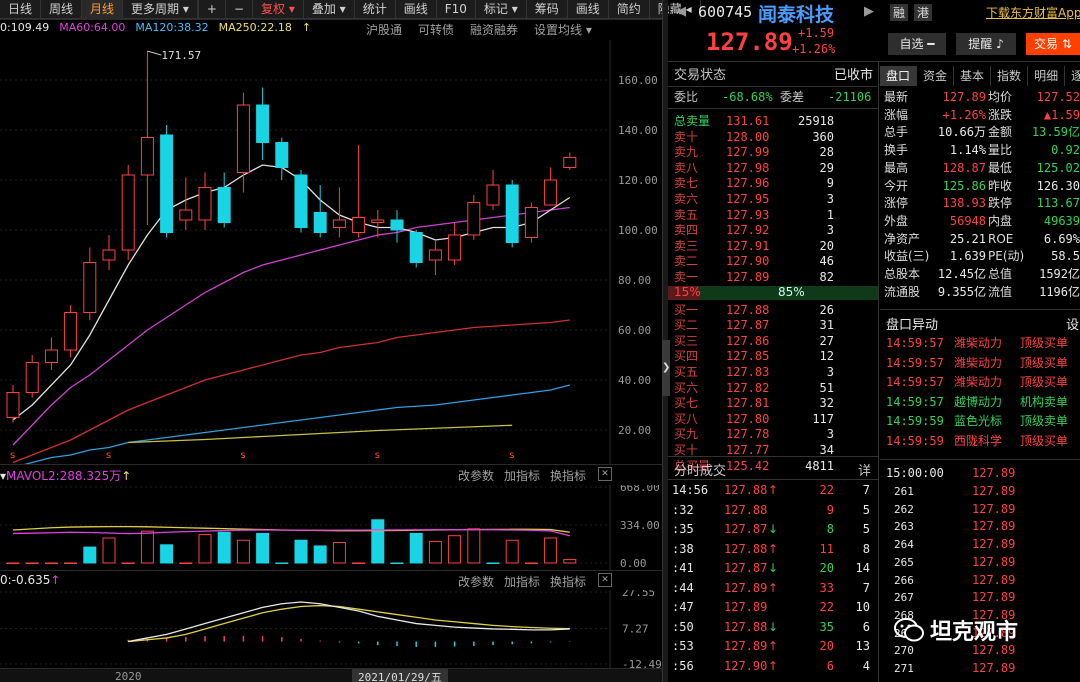 The width and height of the screenshot is (1080, 682). I want to click on chart-link: 设置均线 ▾, so click(563, 29).